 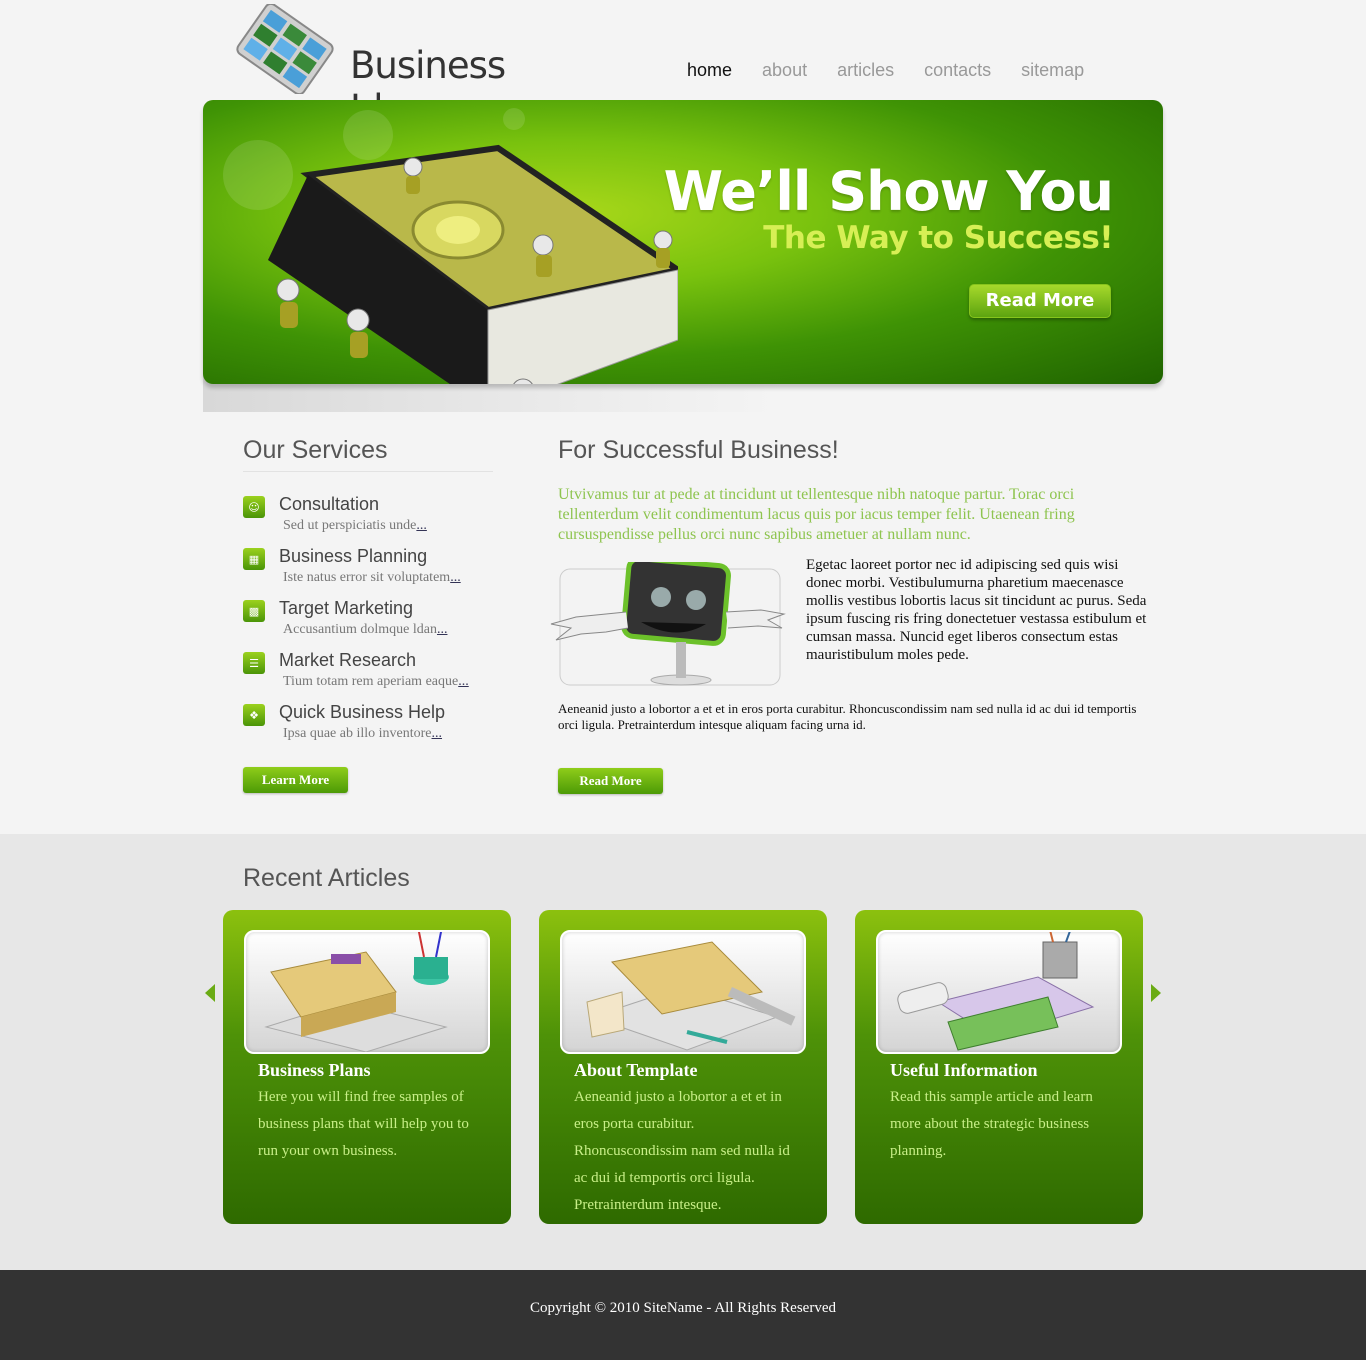 What do you see at coordinates (636, 1070) in the screenshot?
I see `article-title: About Template` at bounding box center [636, 1070].